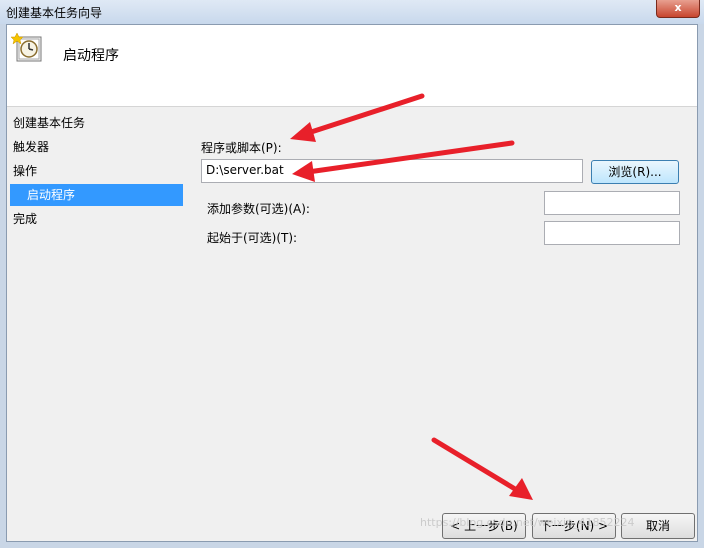  Describe the element at coordinates (96, 147) in the screenshot. I see `nav-item-trigger: 触发器` at that location.